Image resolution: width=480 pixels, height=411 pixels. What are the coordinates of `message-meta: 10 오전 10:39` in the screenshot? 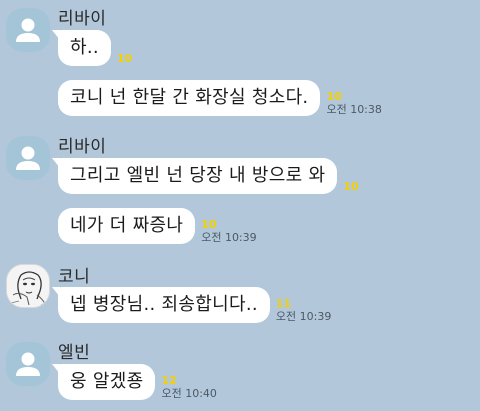 It's located at (228, 231).